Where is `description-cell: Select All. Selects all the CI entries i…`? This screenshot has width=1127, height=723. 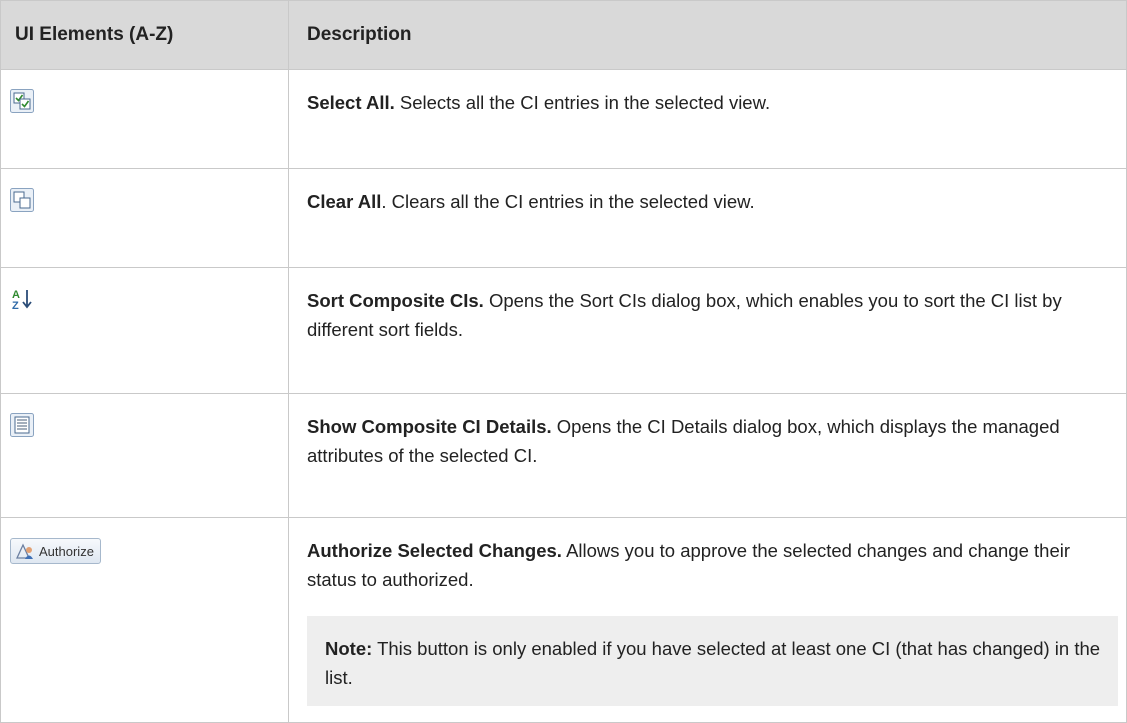
description-cell: Select All. Selects all the CI entries i… is located at coordinates (707, 119).